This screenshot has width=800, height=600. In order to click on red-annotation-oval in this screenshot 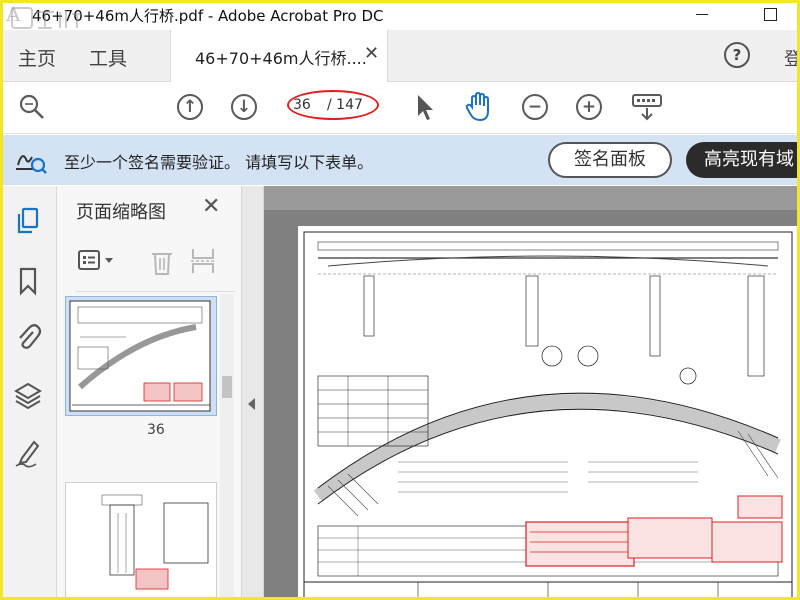, I will do `click(333, 105)`.